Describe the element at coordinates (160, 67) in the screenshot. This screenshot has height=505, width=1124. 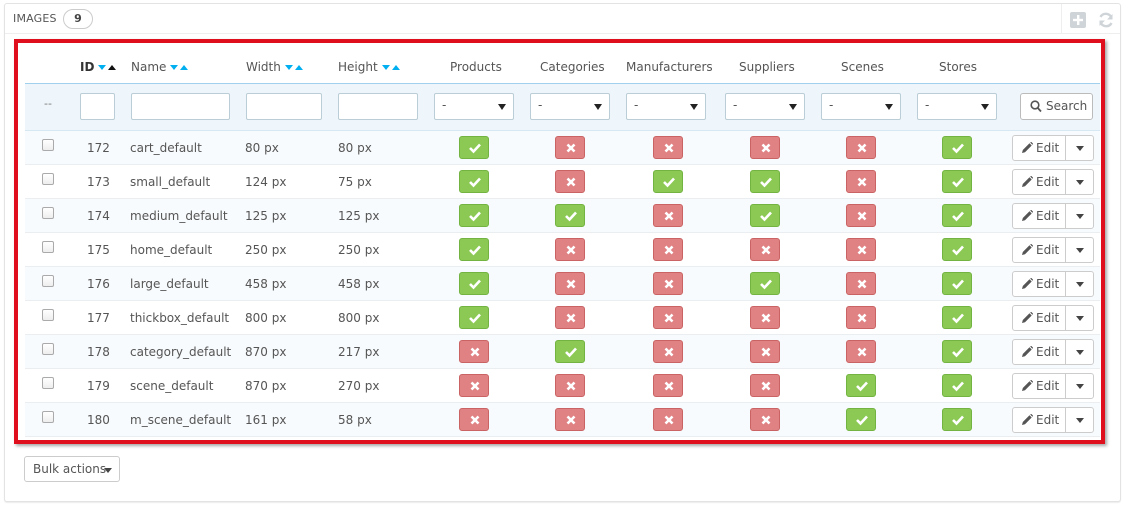
I see `col-header-name: Name` at that location.